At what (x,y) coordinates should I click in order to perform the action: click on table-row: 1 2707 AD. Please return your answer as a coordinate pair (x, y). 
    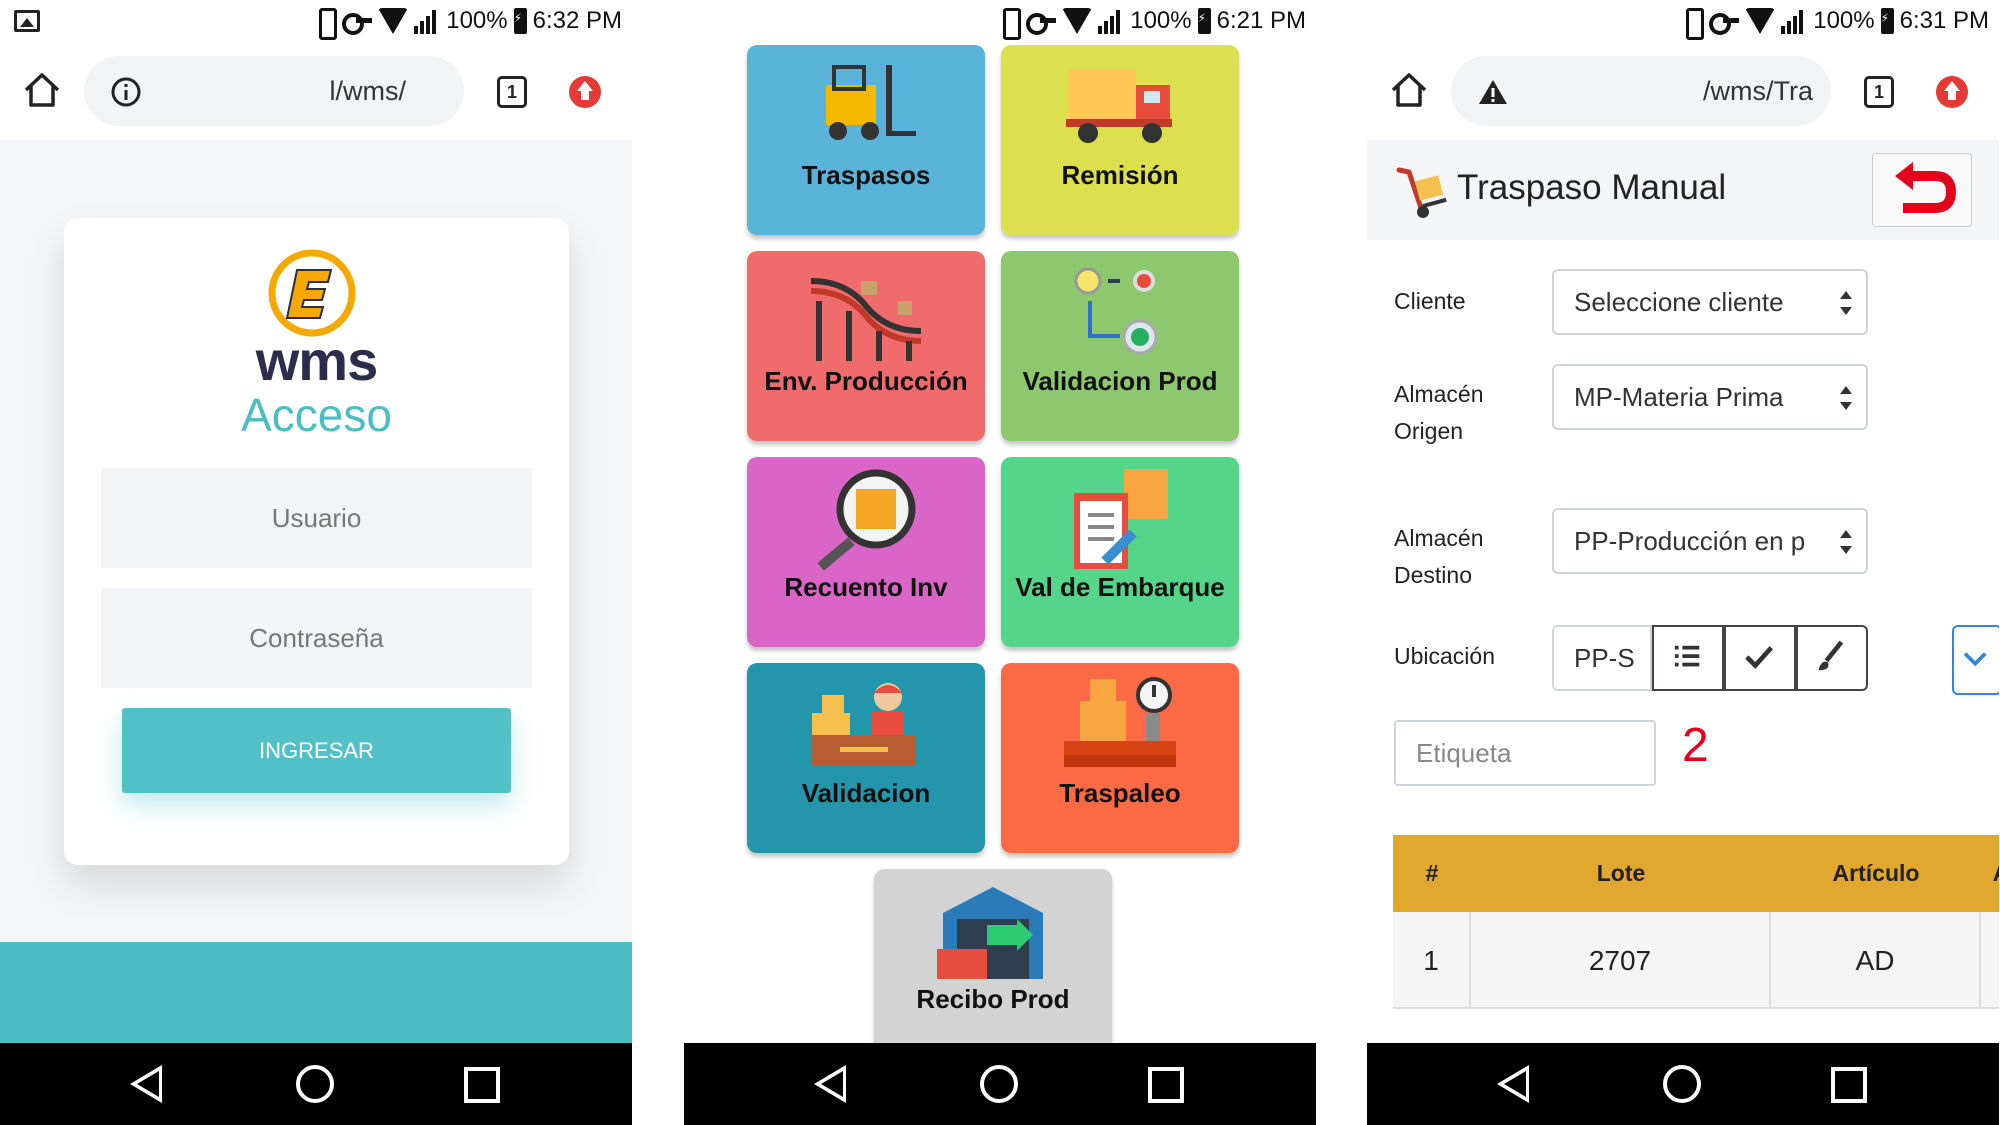
    Looking at the image, I should click on (1696, 960).